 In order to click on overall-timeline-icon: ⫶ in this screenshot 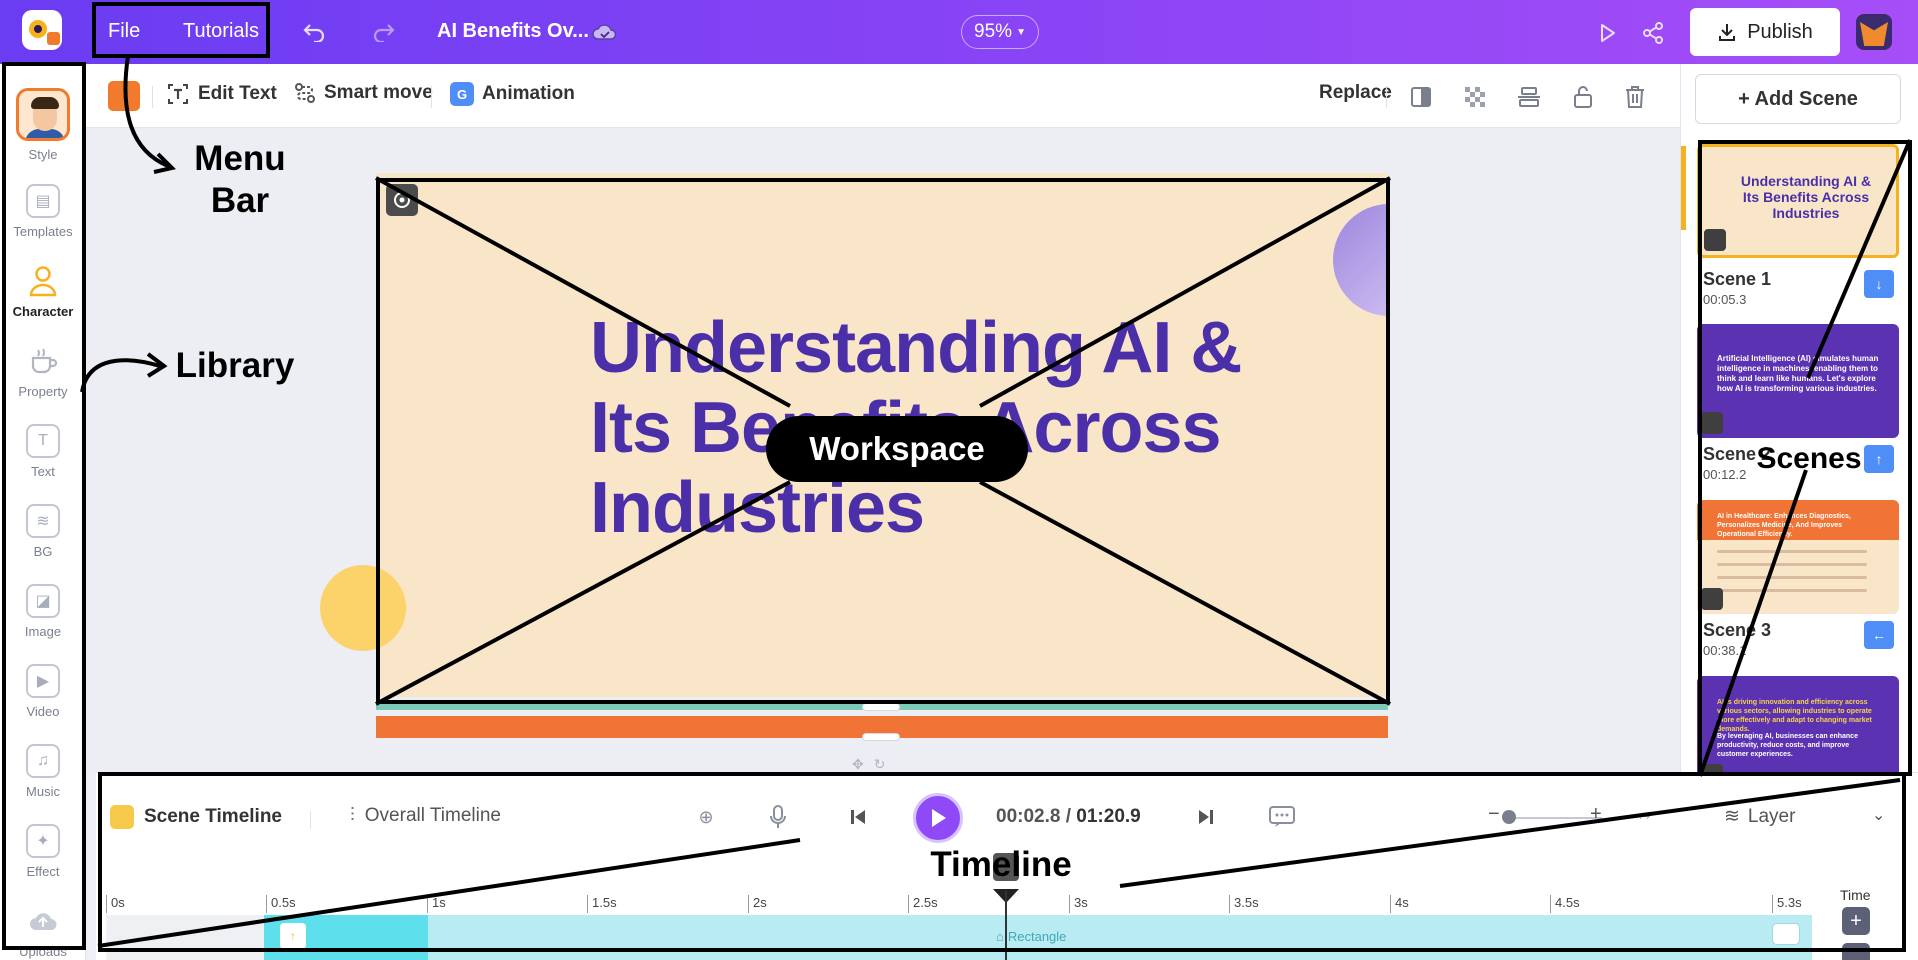, I will do `click(352, 815)`.